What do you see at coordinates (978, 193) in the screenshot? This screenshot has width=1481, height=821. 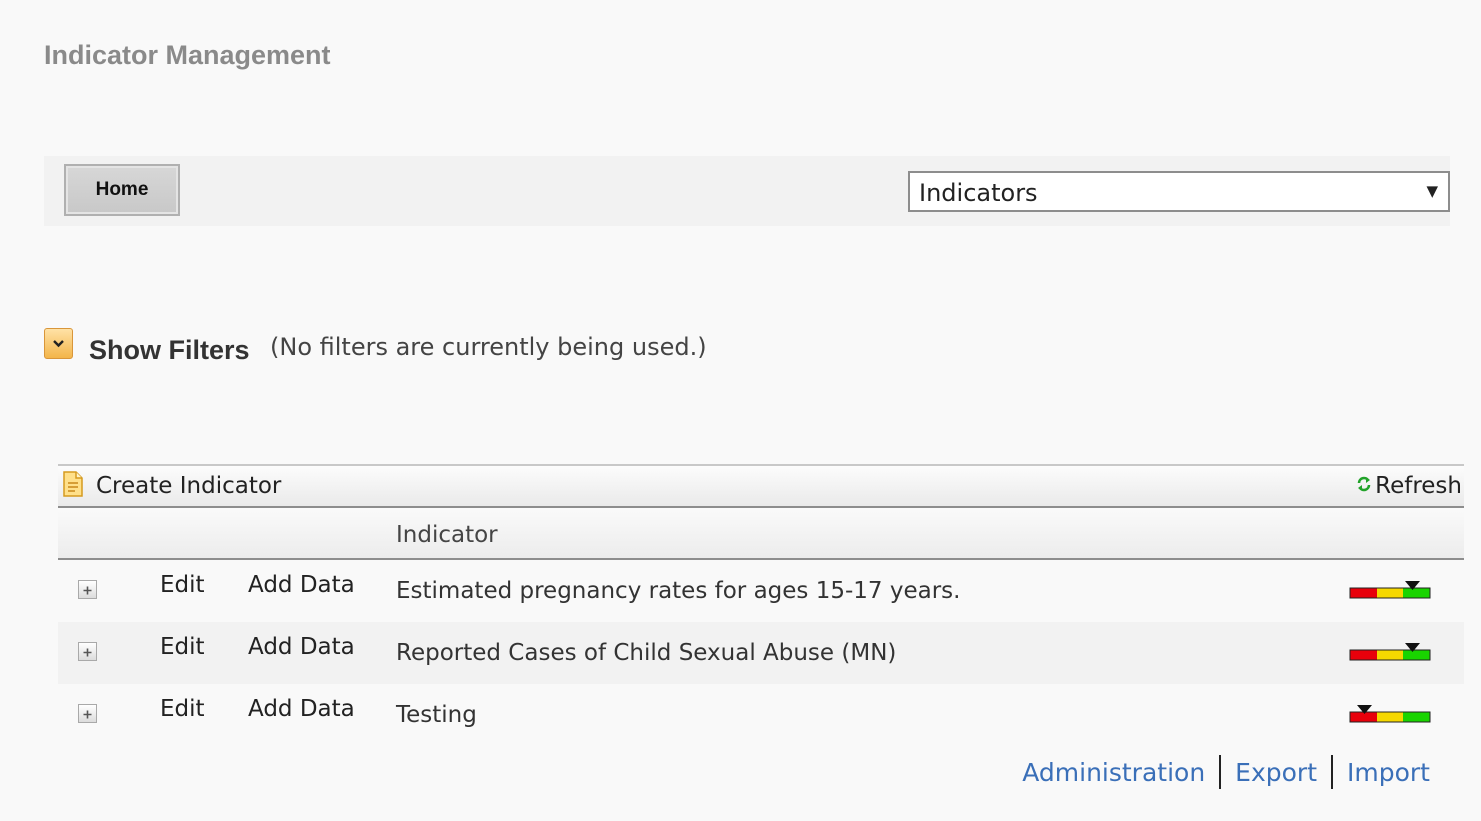 I see `view-select-value: Indicators` at bounding box center [978, 193].